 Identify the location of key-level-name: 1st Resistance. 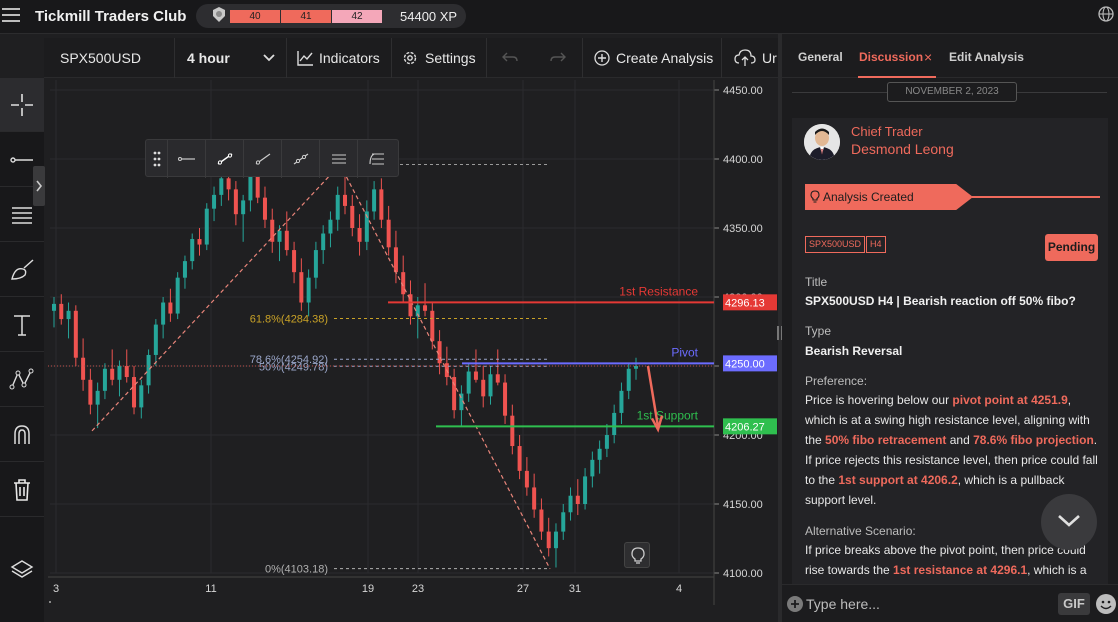
(658, 291).